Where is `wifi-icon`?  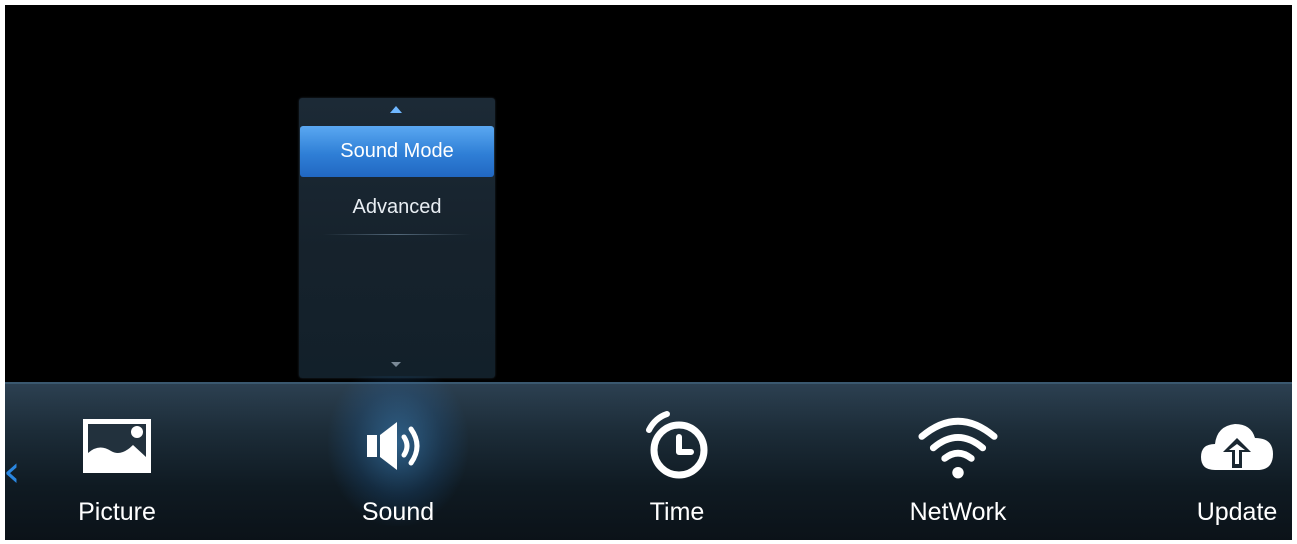 wifi-icon is located at coordinates (958, 446).